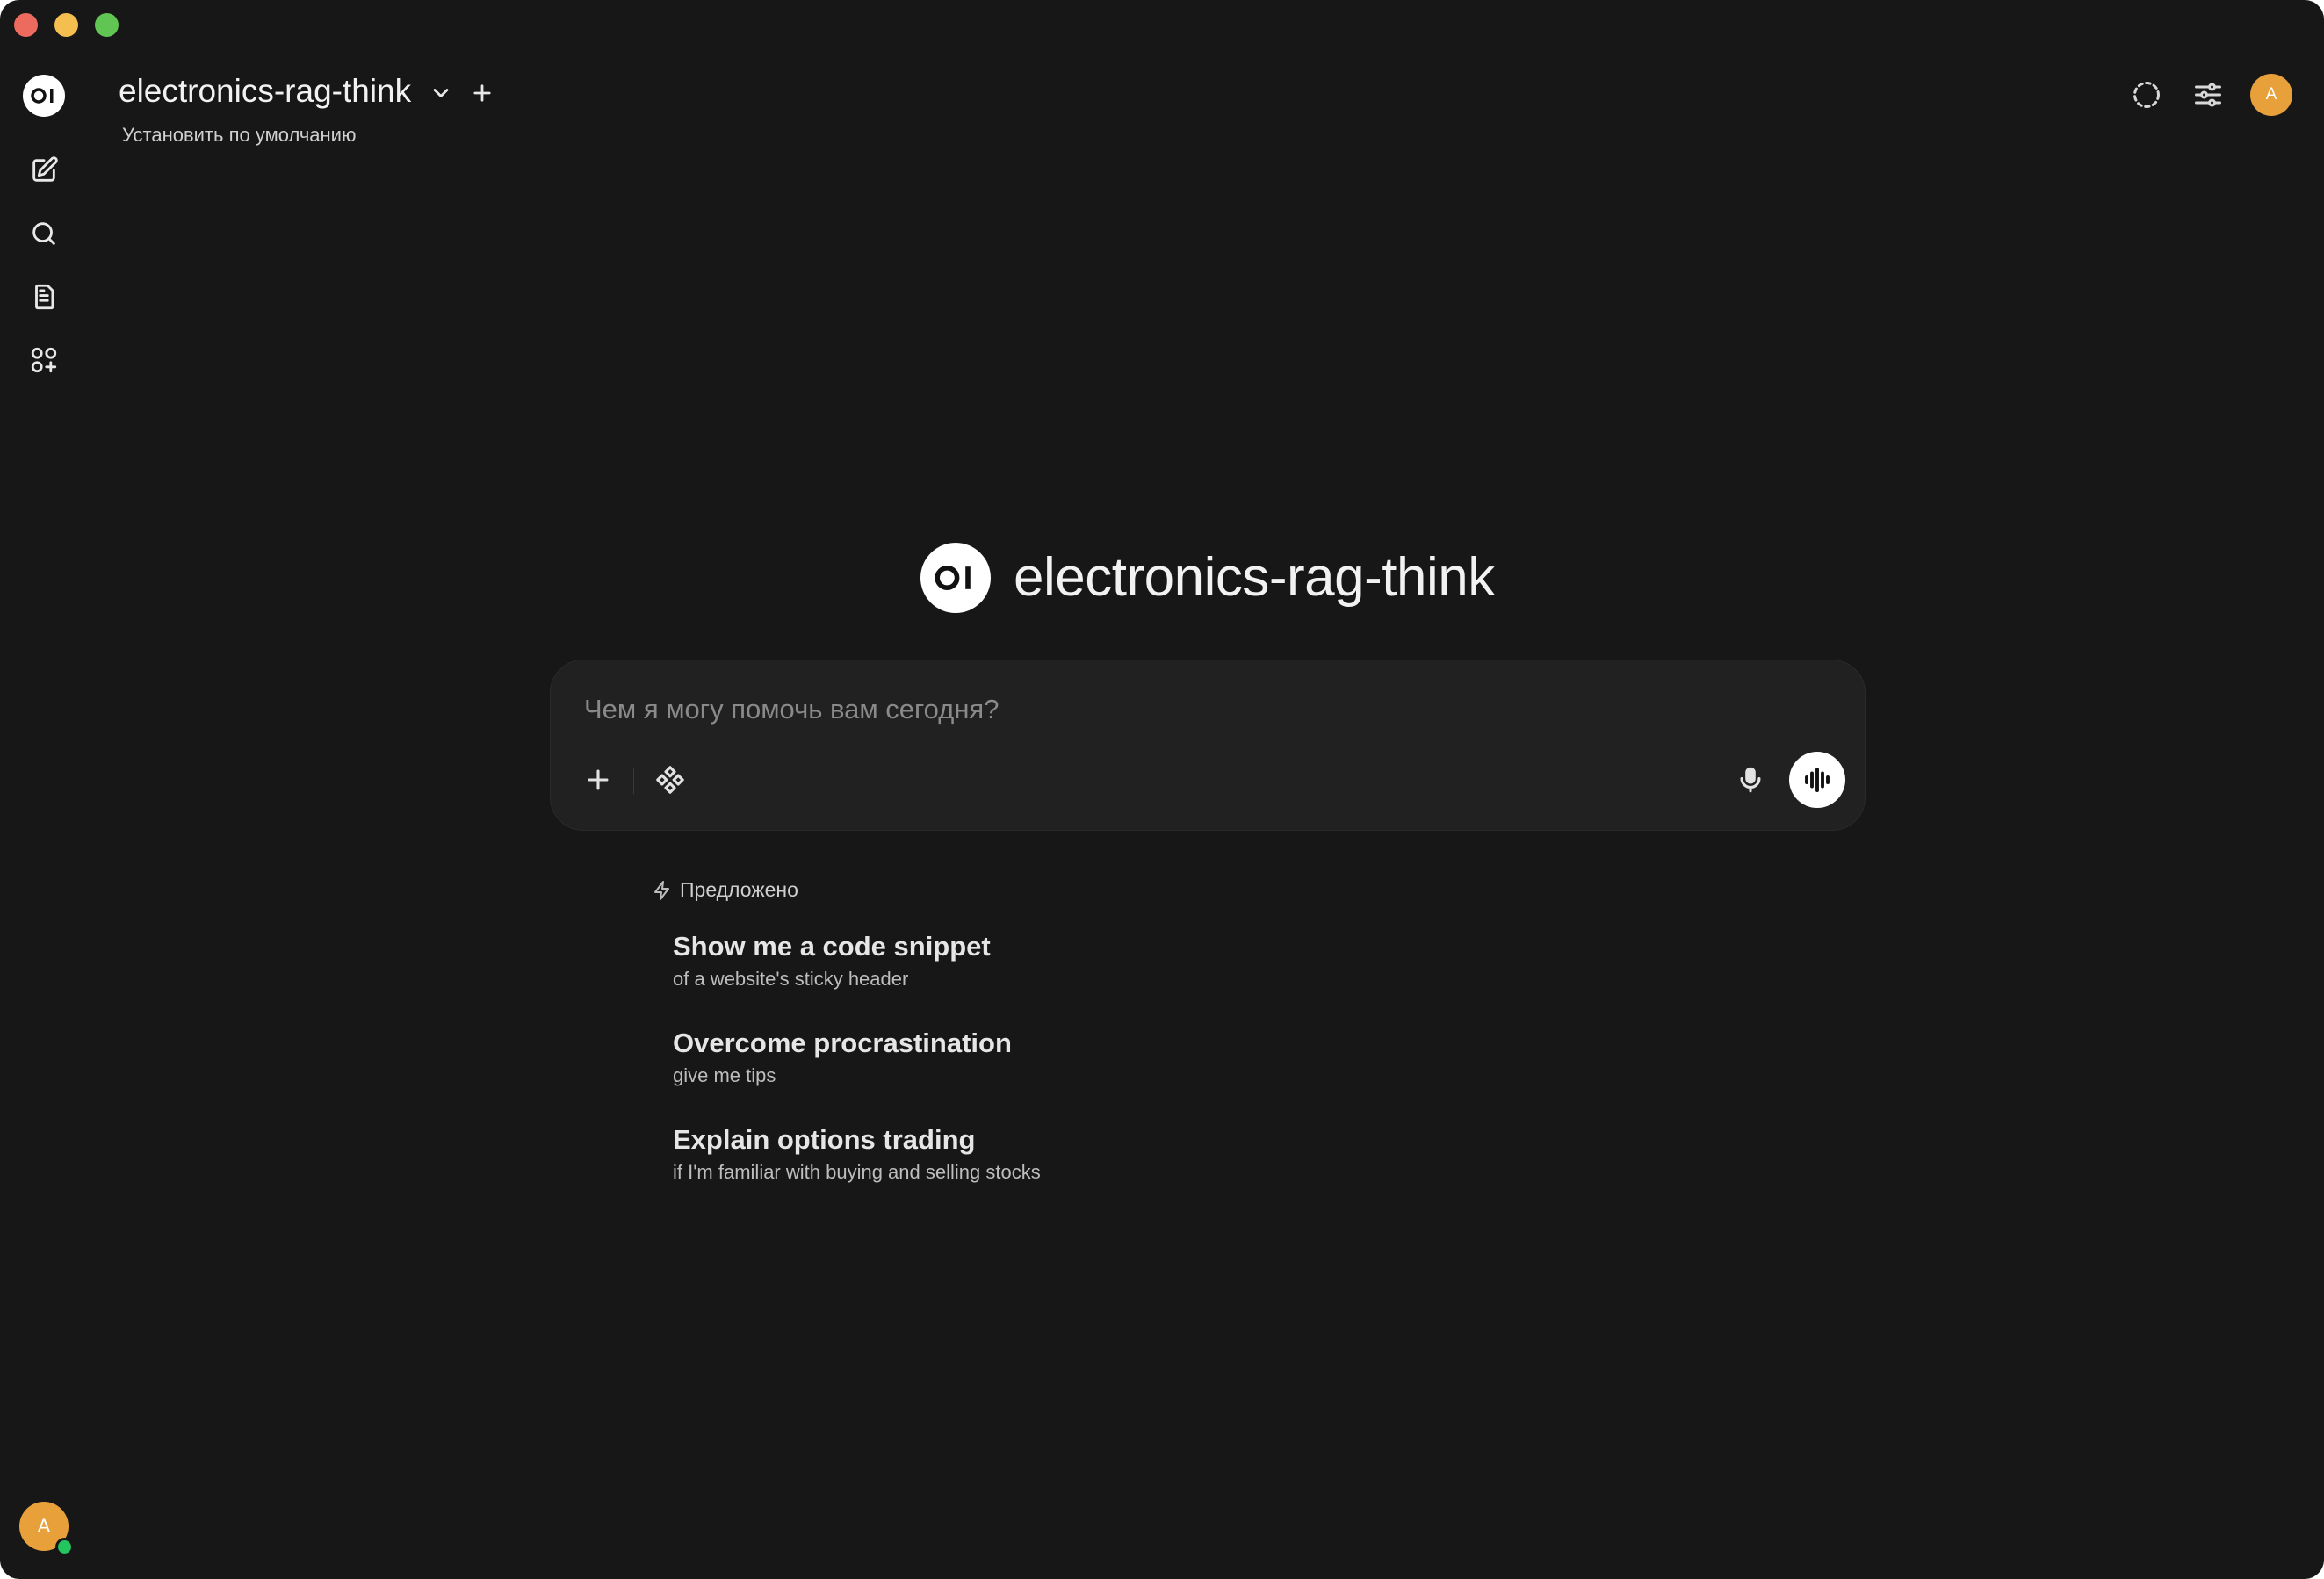 The height and width of the screenshot is (1579, 2324). What do you see at coordinates (26, 25) in the screenshot?
I see `close-window-button` at bounding box center [26, 25].